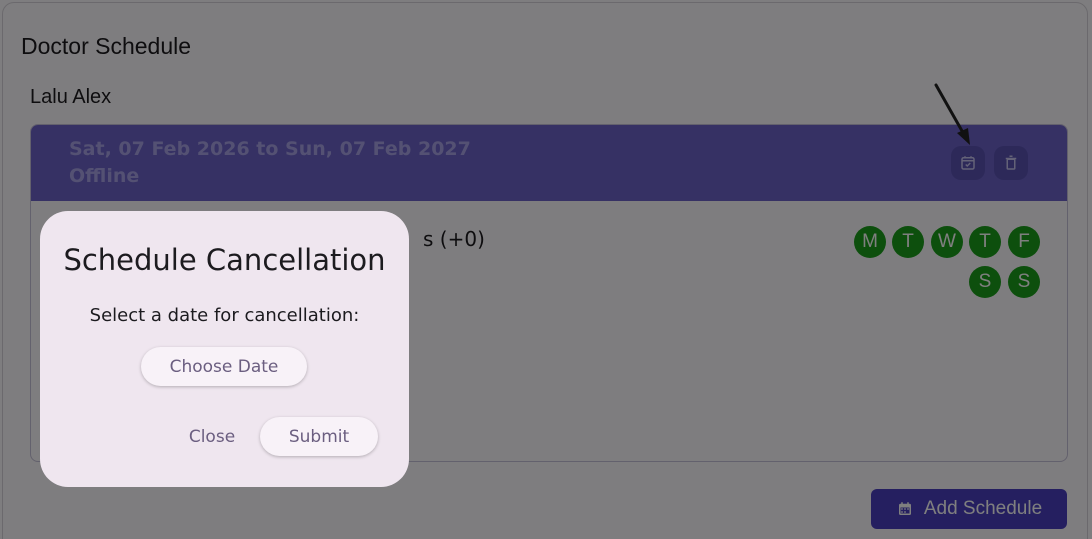 The width and height of the screenshot is (1092, 539). I want to click on dialog-title: Schedule Cancellation, so click(224, 260).